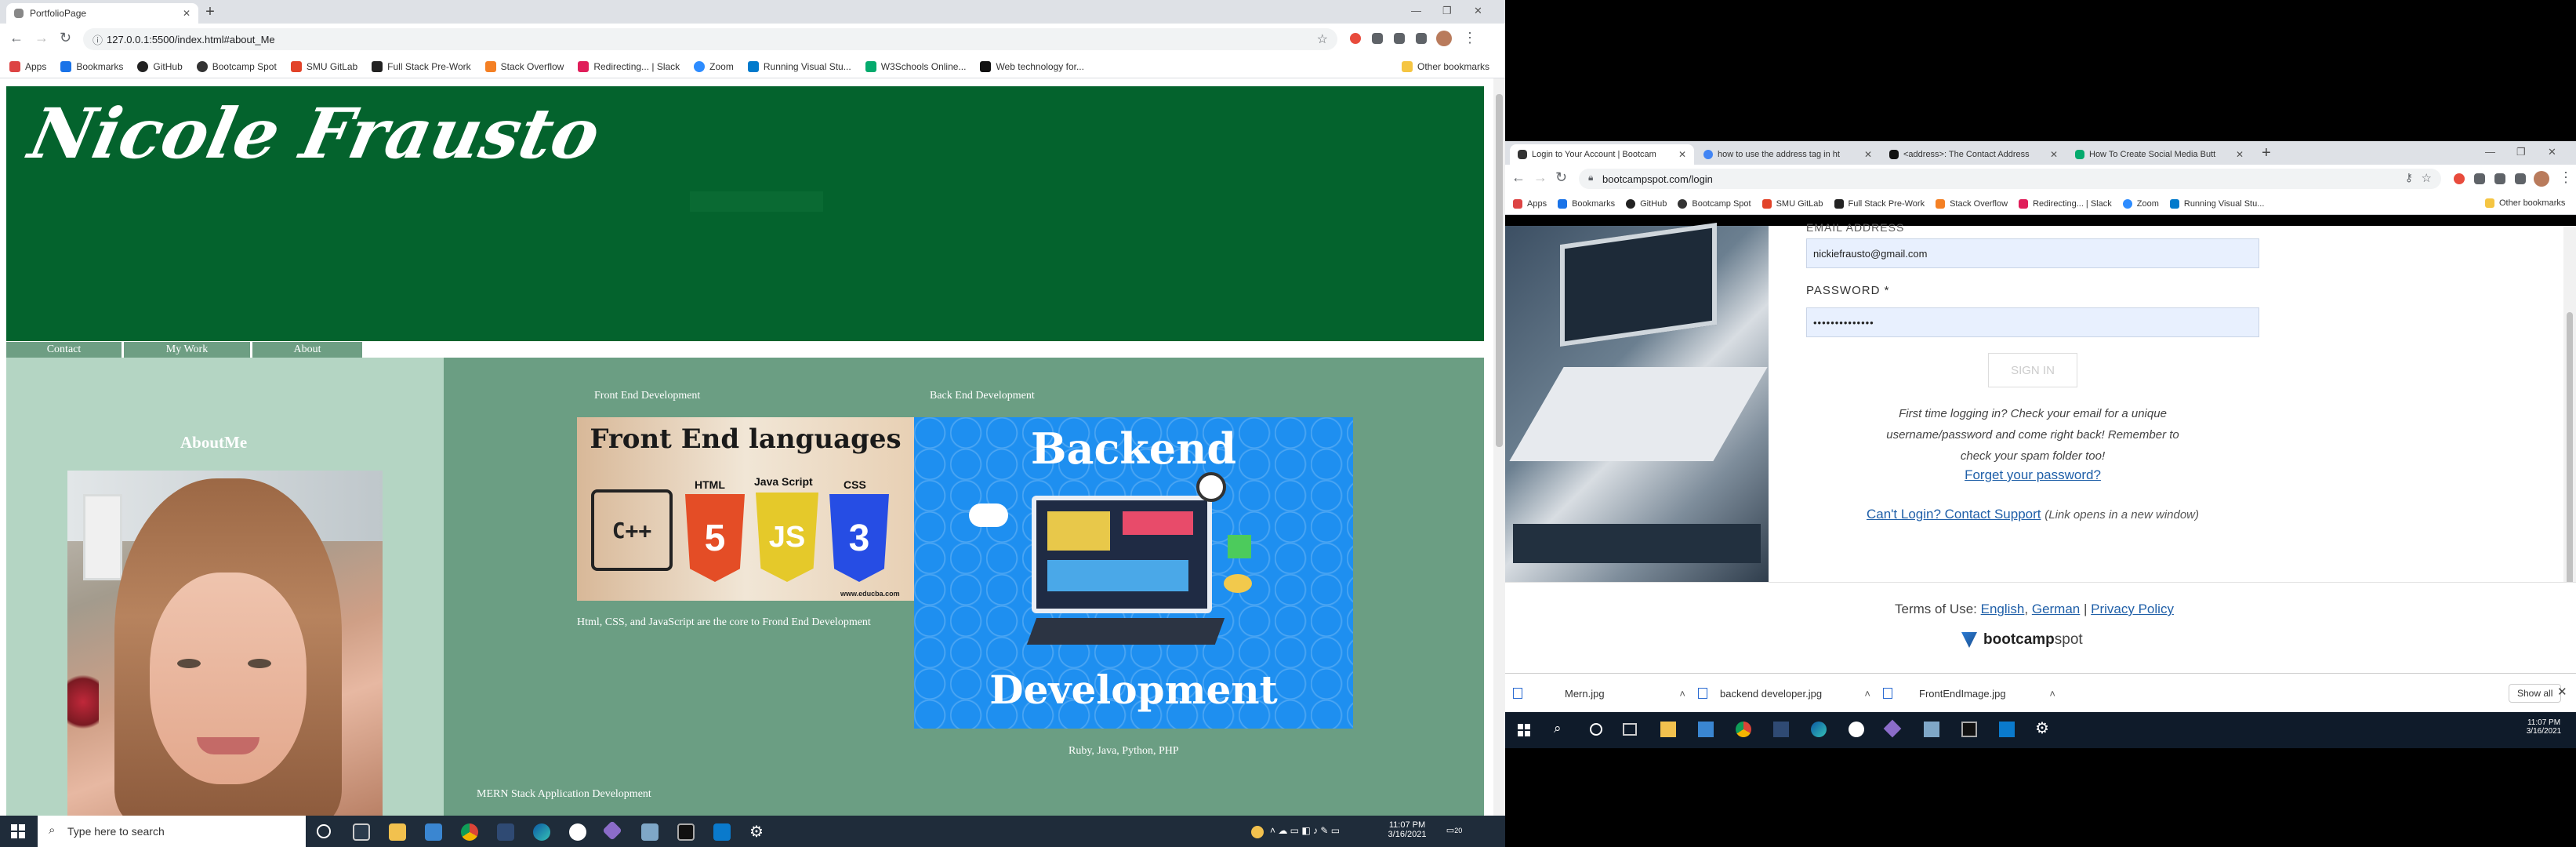 This screenshot has width=2576, height=847. I want to click on forgot-password-link: Forget your password?, so click(2032, 475).